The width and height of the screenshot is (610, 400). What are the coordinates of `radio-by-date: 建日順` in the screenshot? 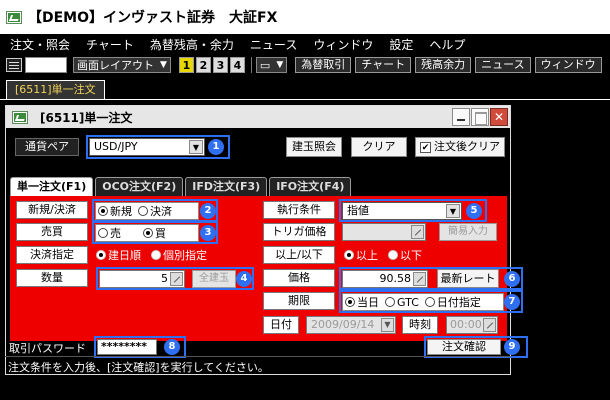 It's located at (118, 255).